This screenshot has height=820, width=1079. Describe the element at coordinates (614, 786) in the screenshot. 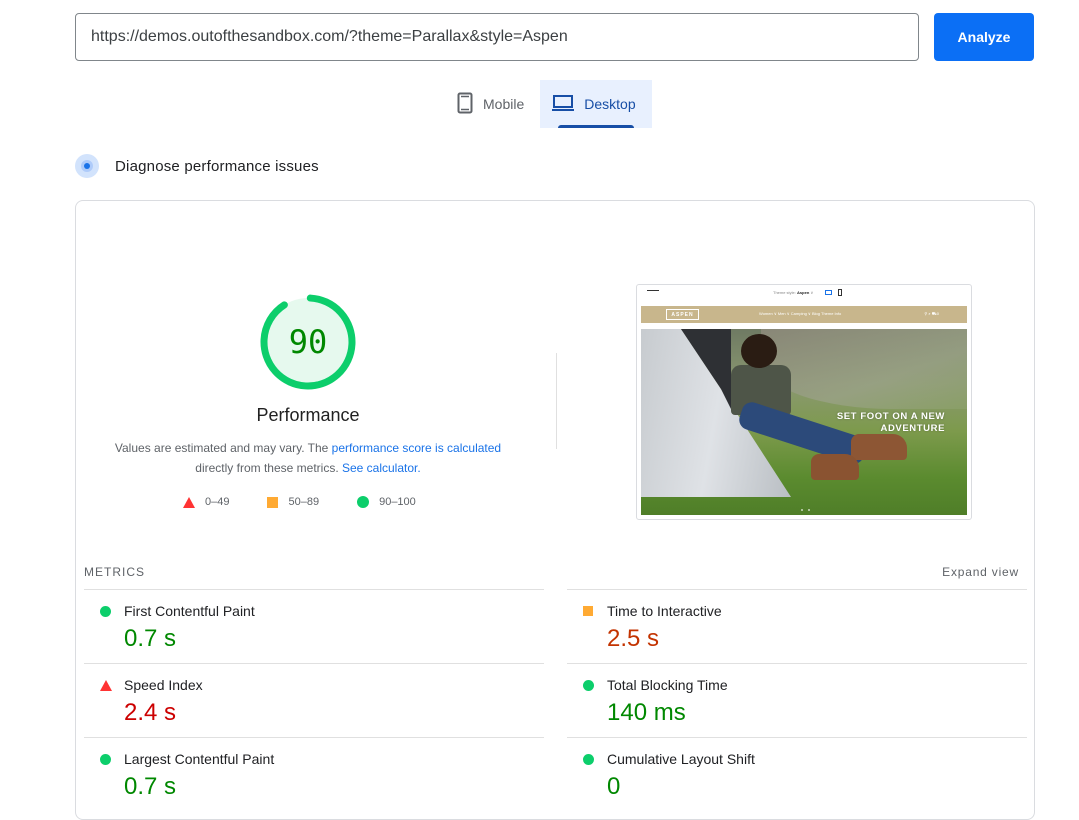

I see `metric-value: 0` at that location.